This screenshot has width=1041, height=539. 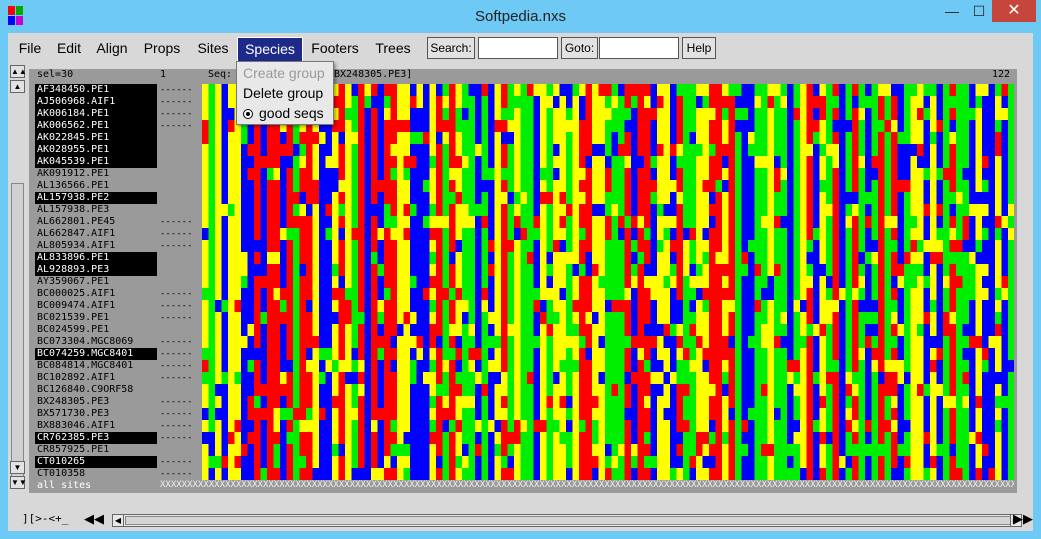 I want to click on sequence-name: BC009474.AIF1, so click(x=96, y=306).